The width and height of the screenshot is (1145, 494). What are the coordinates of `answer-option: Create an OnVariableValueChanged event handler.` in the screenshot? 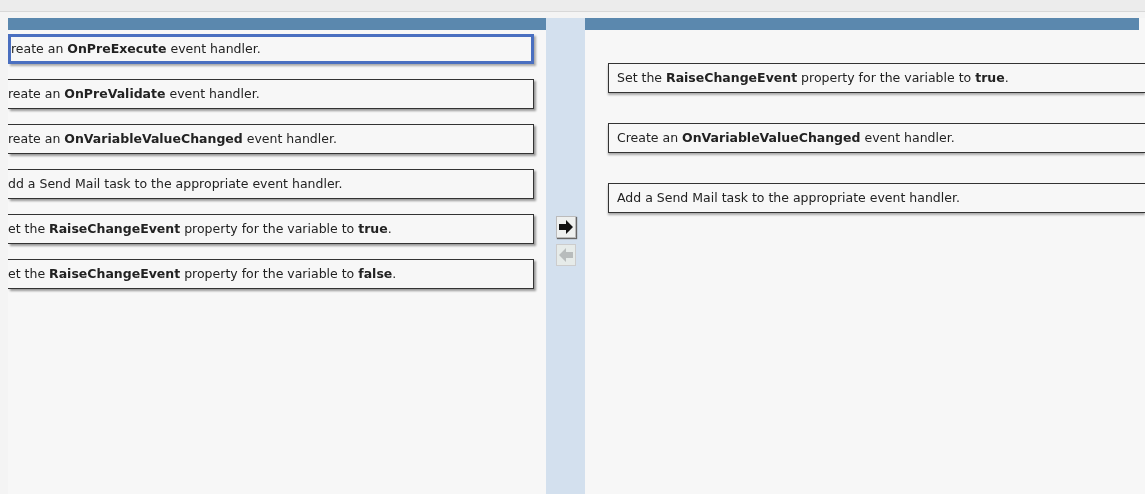 It's located at (876, 138).